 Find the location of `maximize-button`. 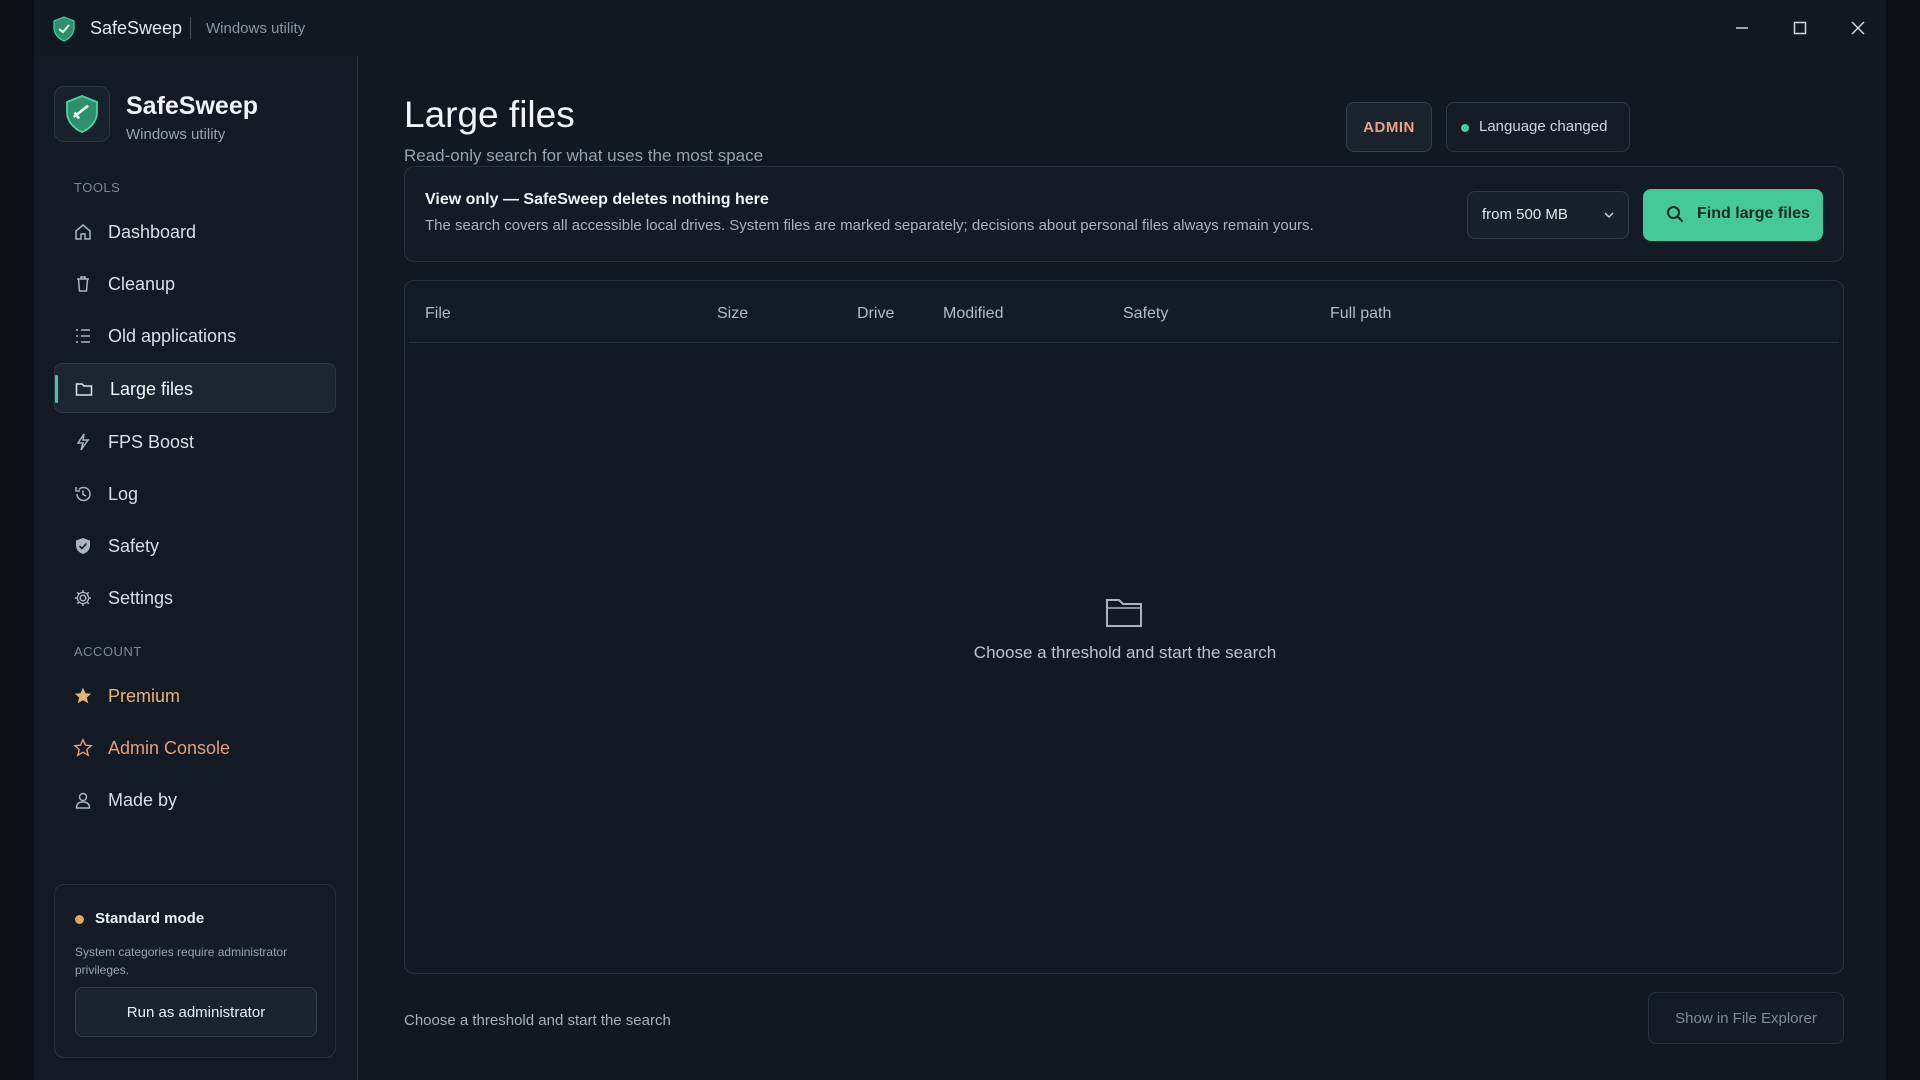

maximize-button is located at coordinates (1800, 28).